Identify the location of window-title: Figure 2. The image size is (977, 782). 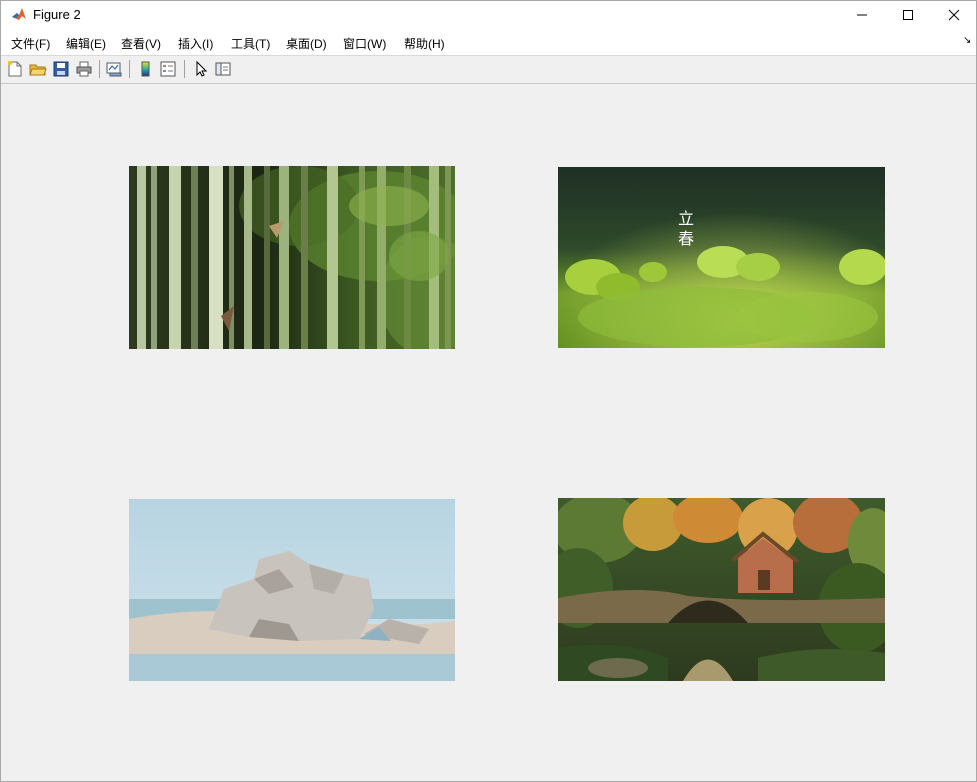
(57, 14).